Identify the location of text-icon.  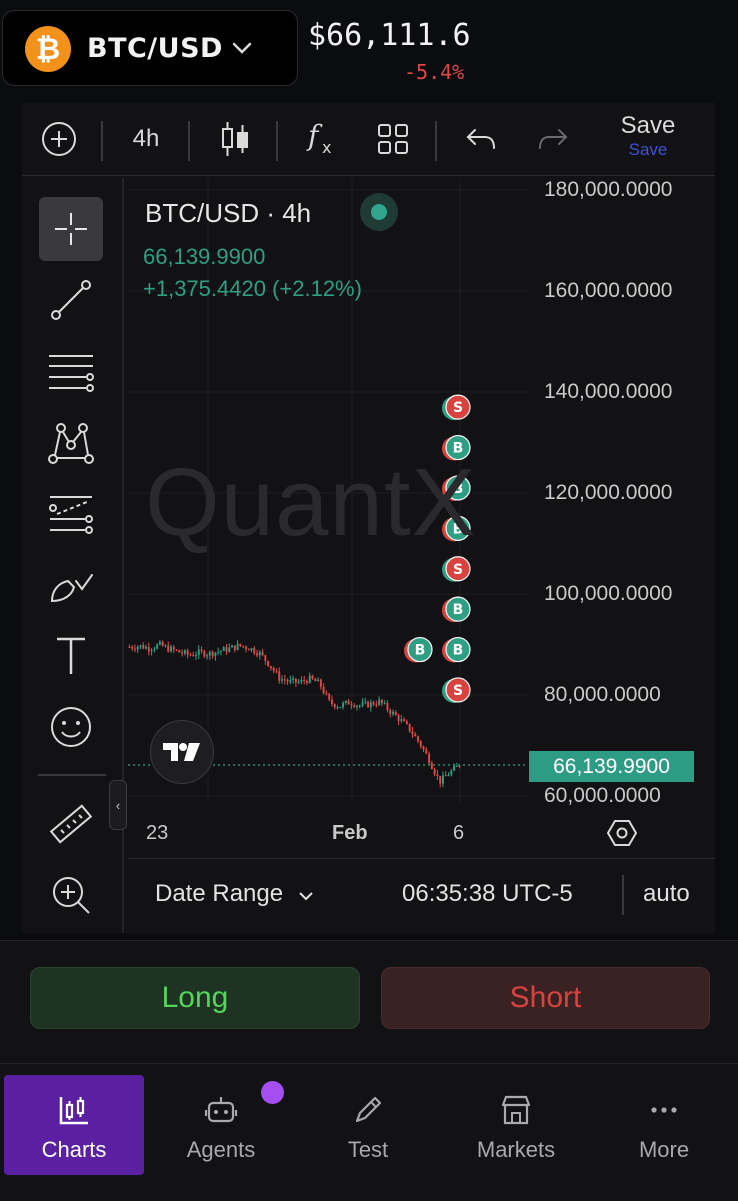
(71, 656).